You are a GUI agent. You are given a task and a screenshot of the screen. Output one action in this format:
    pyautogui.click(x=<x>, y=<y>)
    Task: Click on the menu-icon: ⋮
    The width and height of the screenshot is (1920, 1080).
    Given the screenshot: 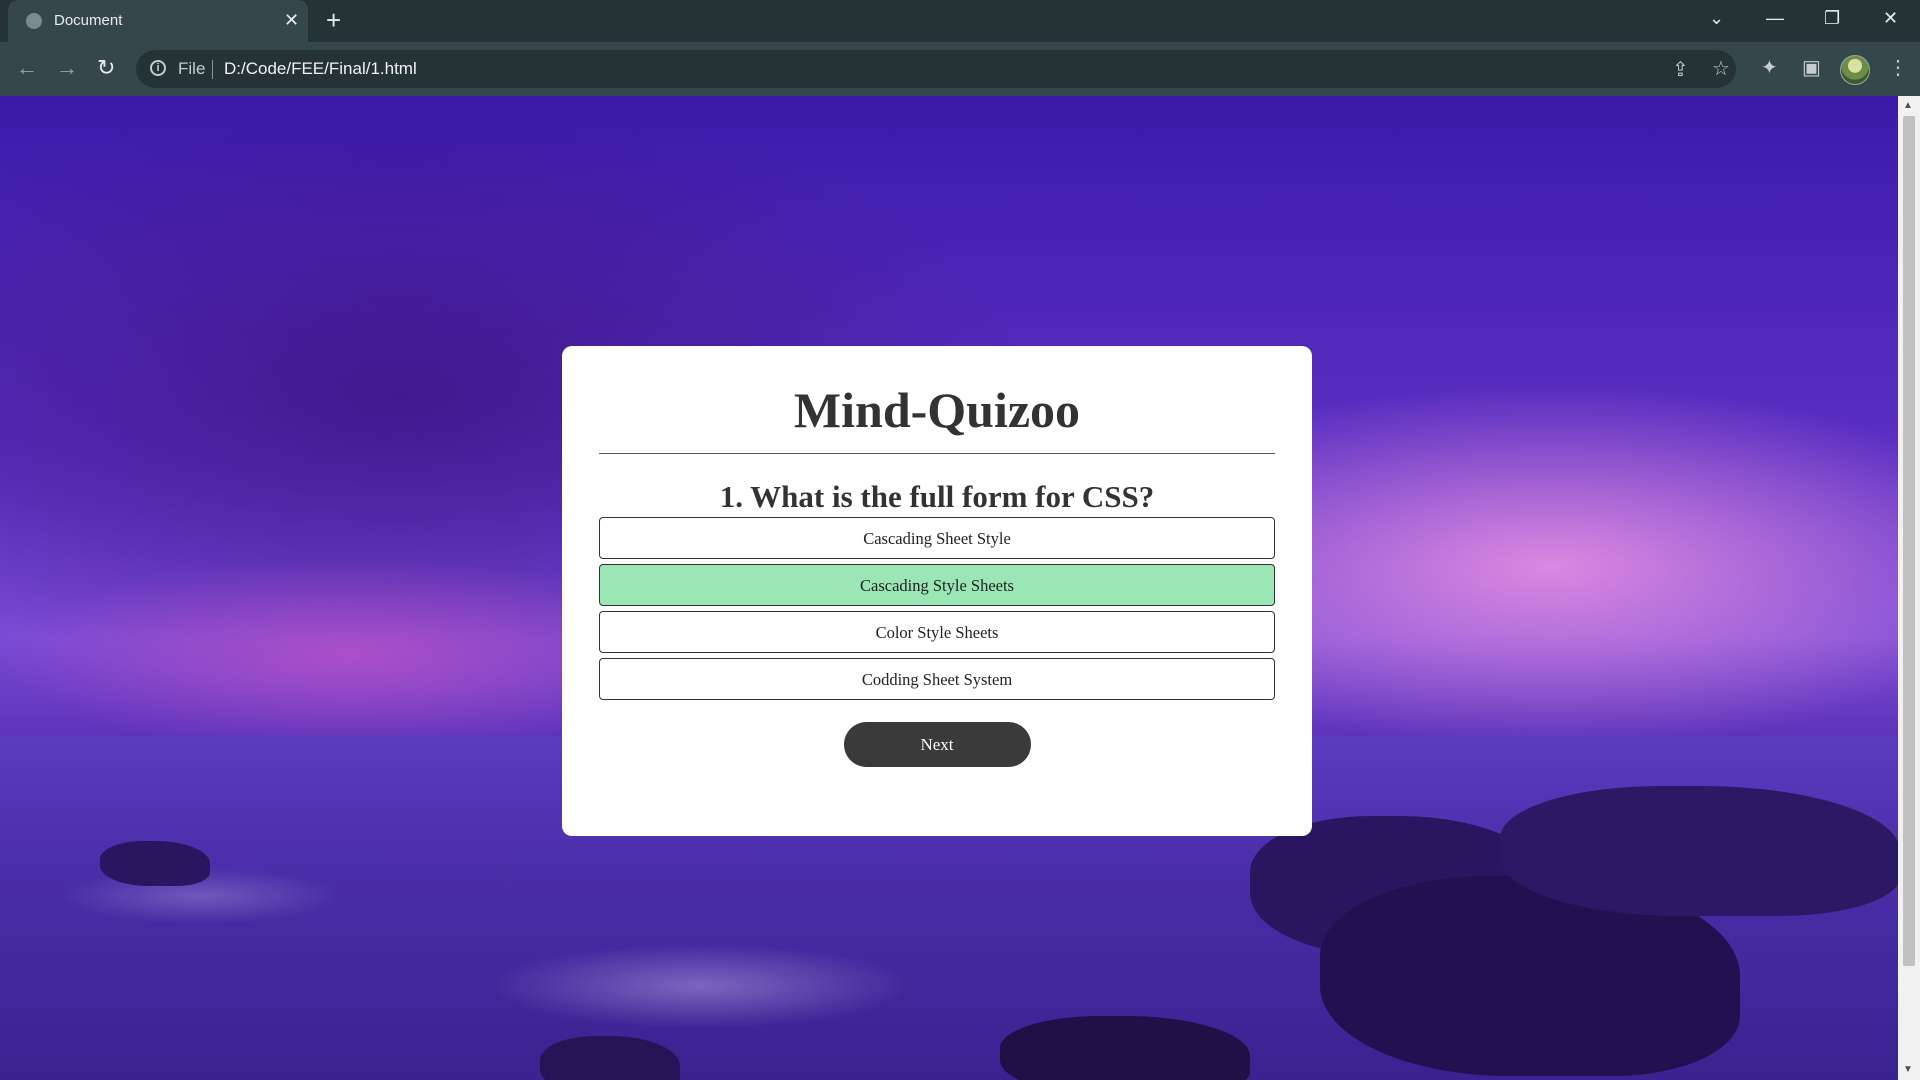 What is the action you would take?
    pyautogui.click(x=1898, y=68)
    